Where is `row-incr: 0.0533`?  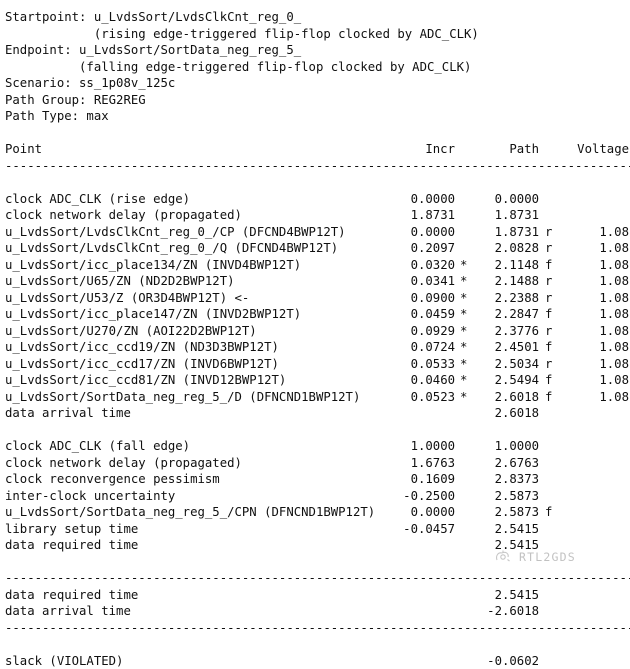 row-incr: 0.0533 is located at coordinates (414, 364).